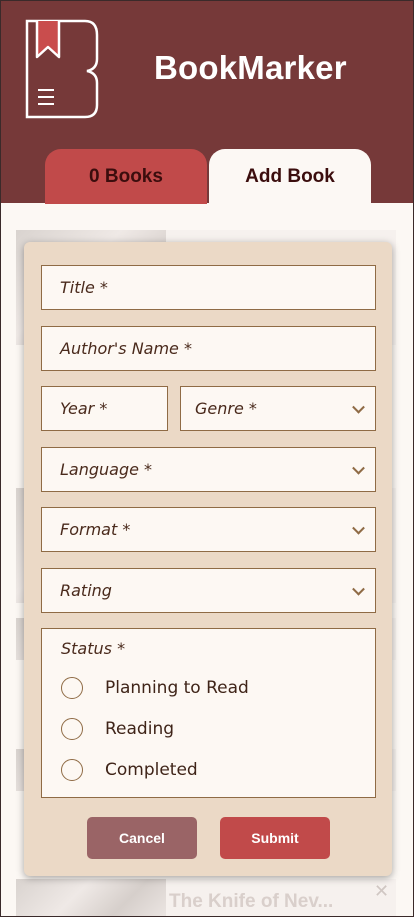 This screenshot has height=917, width=414. What do you see at coordinates (208, 469) in the screenshot?
I see `language-select: Language *` at bounding box center [208, 469].